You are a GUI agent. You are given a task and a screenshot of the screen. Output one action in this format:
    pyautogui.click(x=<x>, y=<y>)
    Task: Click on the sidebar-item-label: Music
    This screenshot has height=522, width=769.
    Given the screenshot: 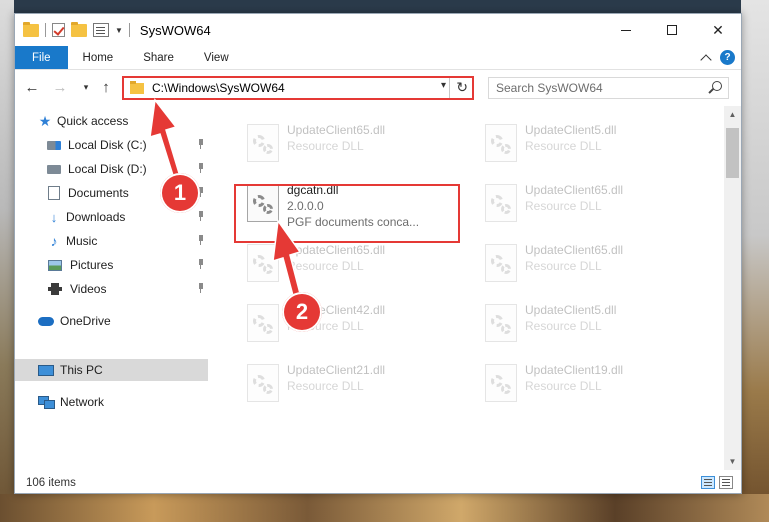 What is the action you would take?
    pyautogui.click(x=82, y=241)
    